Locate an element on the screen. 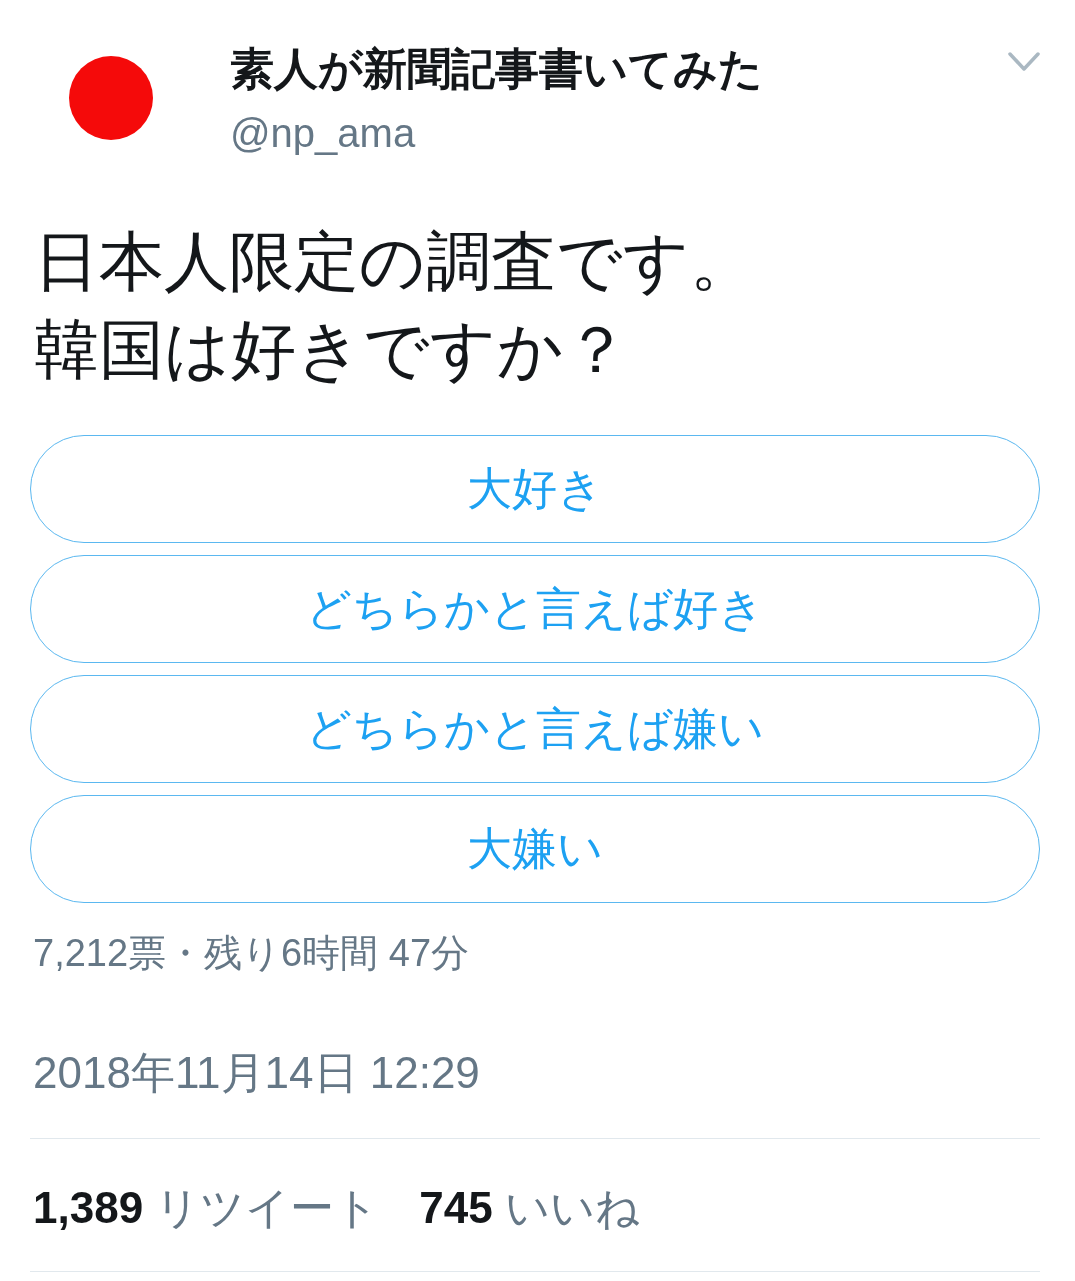 The width and height of the screenshot is (1075, 1281). poll-summary: 7,212票・残り6時間 47分 is located at coordinates (251, 953).